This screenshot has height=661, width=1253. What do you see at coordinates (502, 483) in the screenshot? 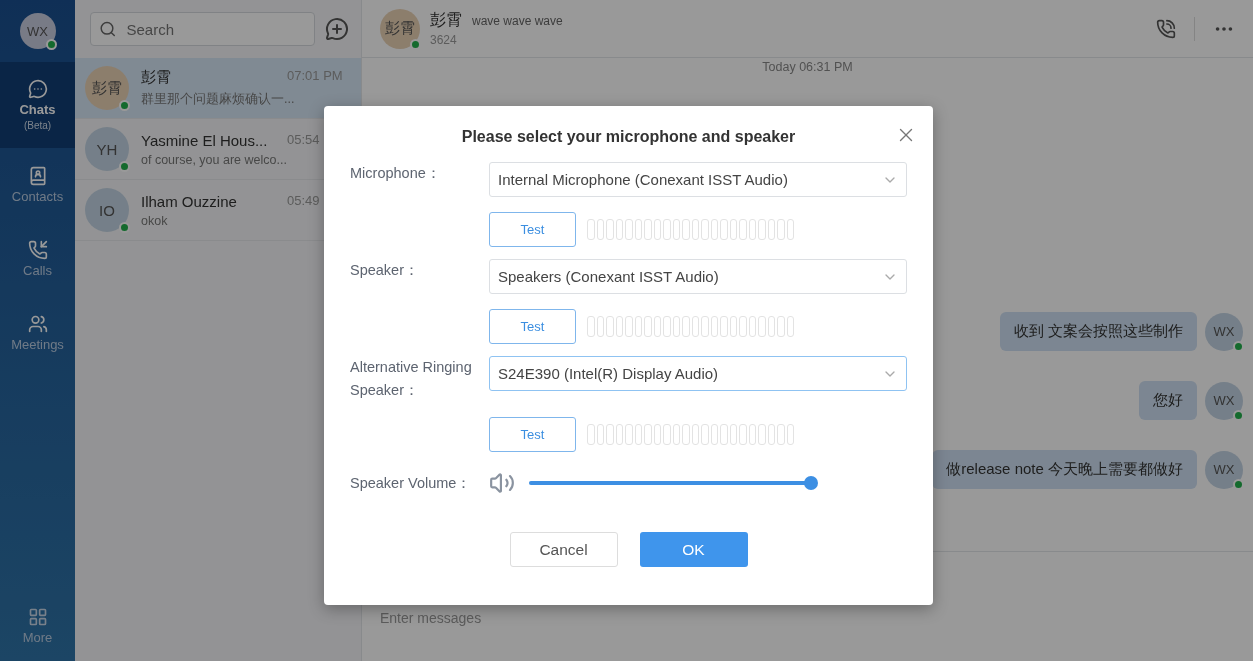
I see `speaker-icon` at bounding box center [502, 483].